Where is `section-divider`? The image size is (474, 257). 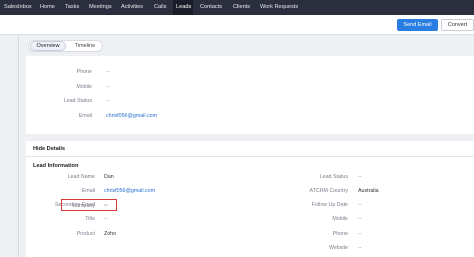 section-divider is located at coordinates (250, 156).